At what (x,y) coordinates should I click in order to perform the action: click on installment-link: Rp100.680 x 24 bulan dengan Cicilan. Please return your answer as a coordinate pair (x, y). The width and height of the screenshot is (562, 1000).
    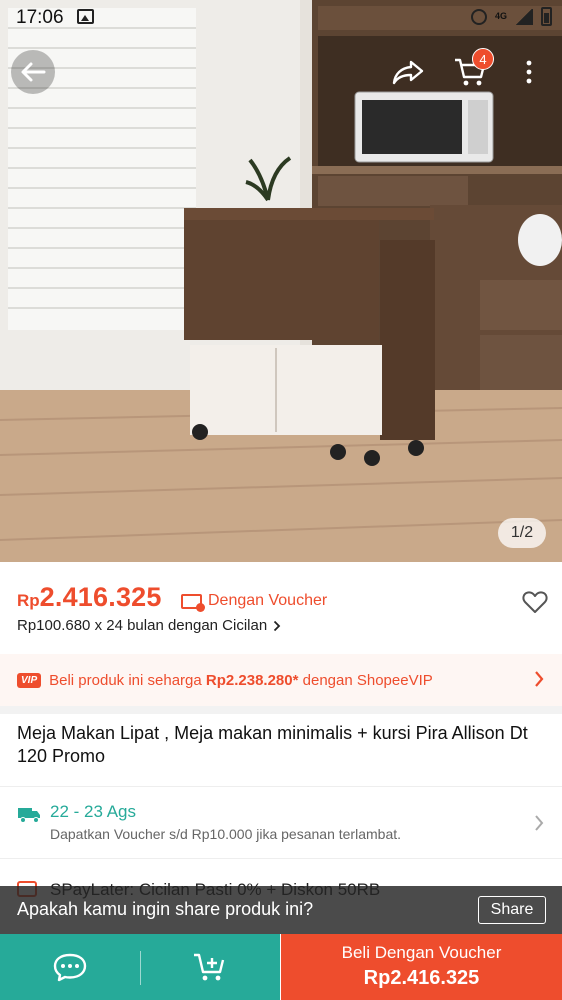
    Looking at the image, I should click on (149, 625).